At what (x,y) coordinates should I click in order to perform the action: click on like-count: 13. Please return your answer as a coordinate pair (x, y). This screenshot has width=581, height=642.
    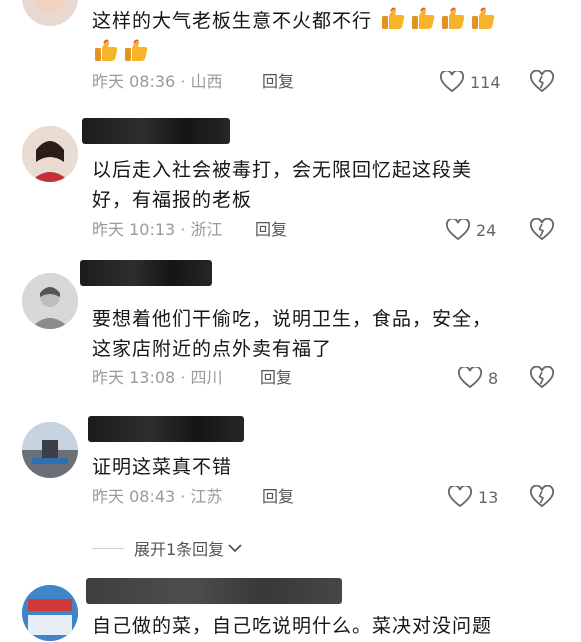
    Looking at the image, I should click on (488, 497).